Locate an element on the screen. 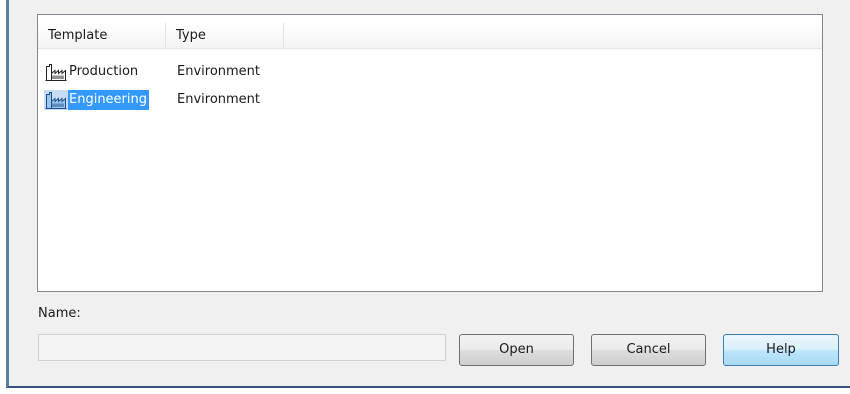  name-input is located at coordinates (242, 347).